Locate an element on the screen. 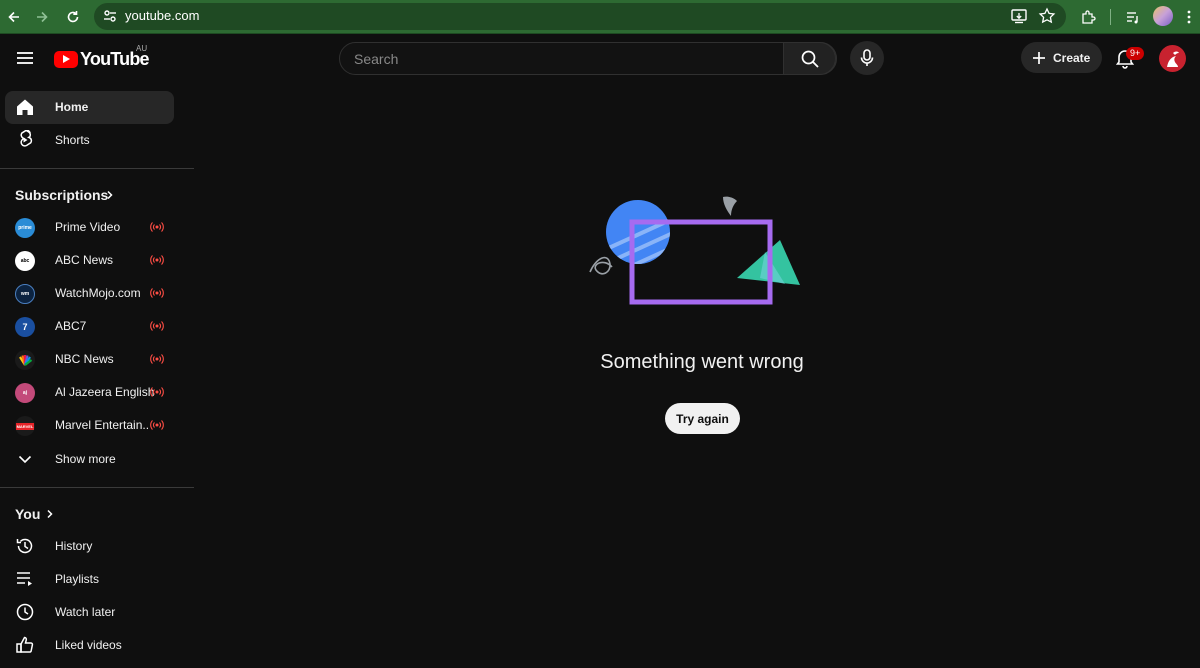 The image size is (1200, 668). microphone-icon is located at coordinates (867, 57).